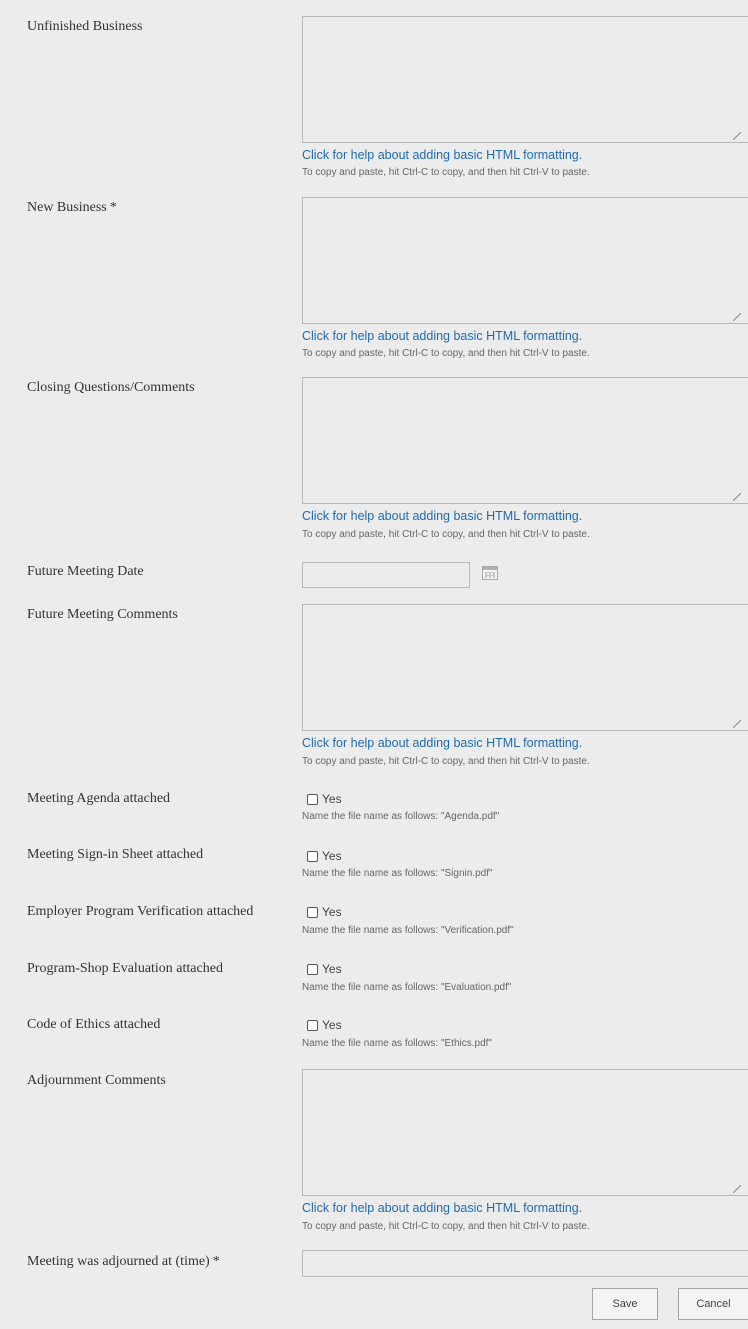 This screenshot has height=1329, width=748. What do you see at coordinates (111, 387) in the screenshot?
I see `closing-questions-label: Closing Questions/Comments` at bounding box center [111, 387].